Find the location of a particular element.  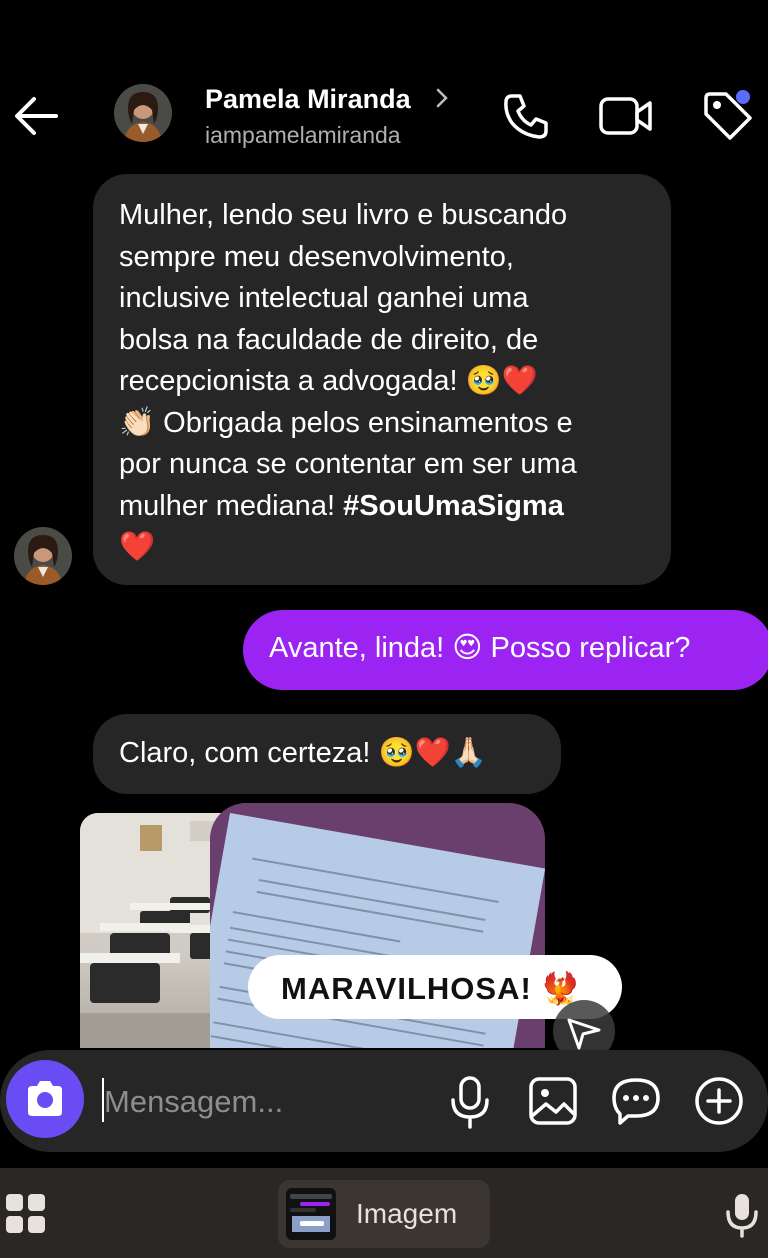

clipboard-label: Imagem is located at coordinates (407, 1213).